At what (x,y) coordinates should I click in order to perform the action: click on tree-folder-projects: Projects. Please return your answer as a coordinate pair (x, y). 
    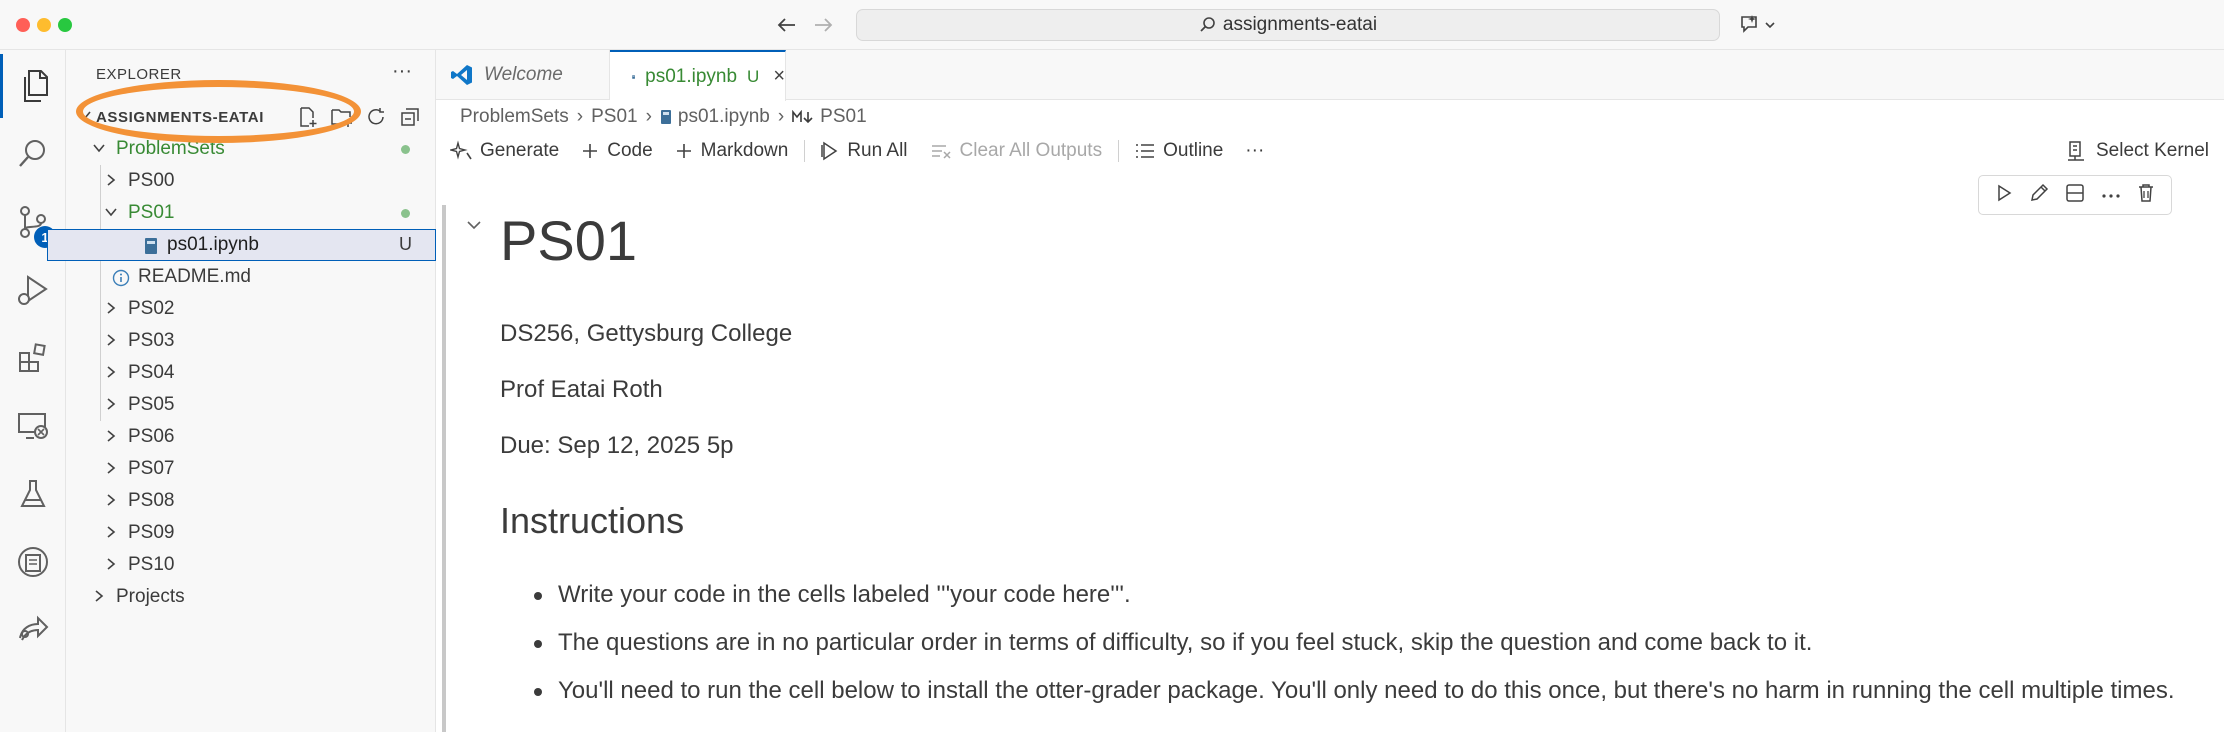
    Looking at the image, I should click on (251, 597).